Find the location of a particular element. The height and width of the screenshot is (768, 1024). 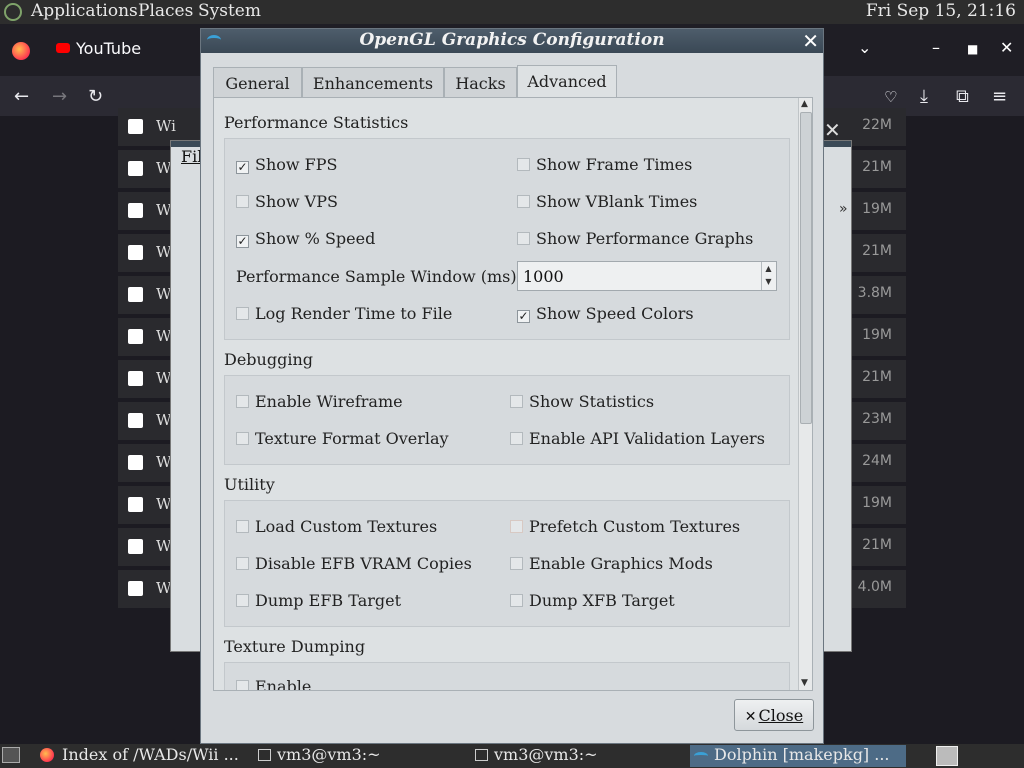

option-disable-efb-vram-copies: Disable EFB VRAM Copies is located at coordinates (354, 563).